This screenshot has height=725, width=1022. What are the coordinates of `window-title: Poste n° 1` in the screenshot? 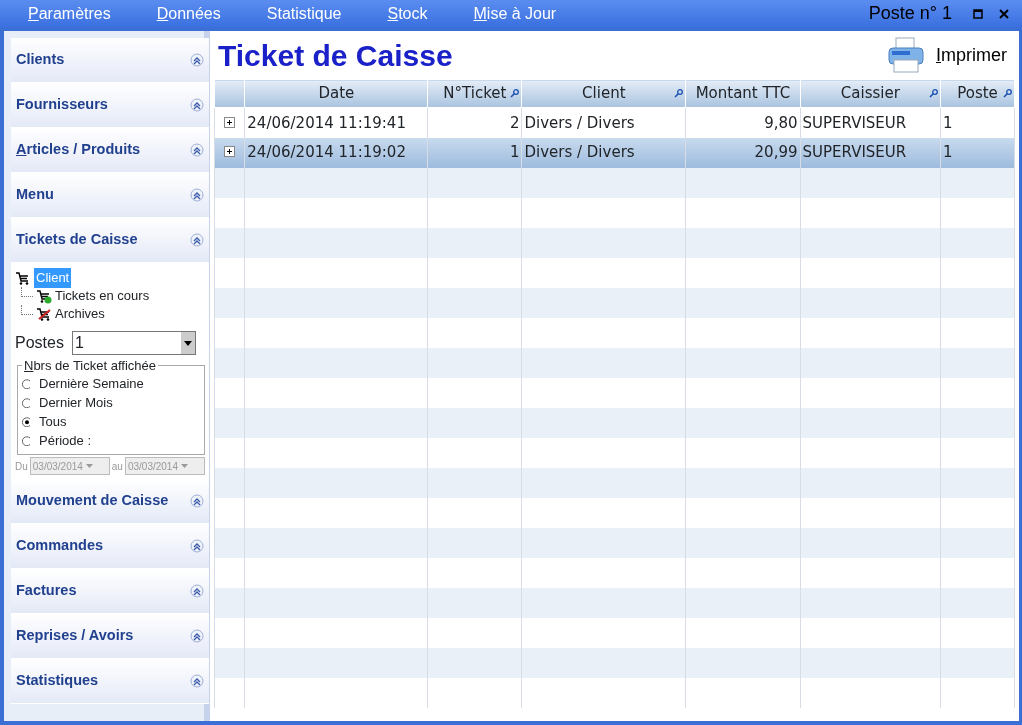 It's located at (910, 13).